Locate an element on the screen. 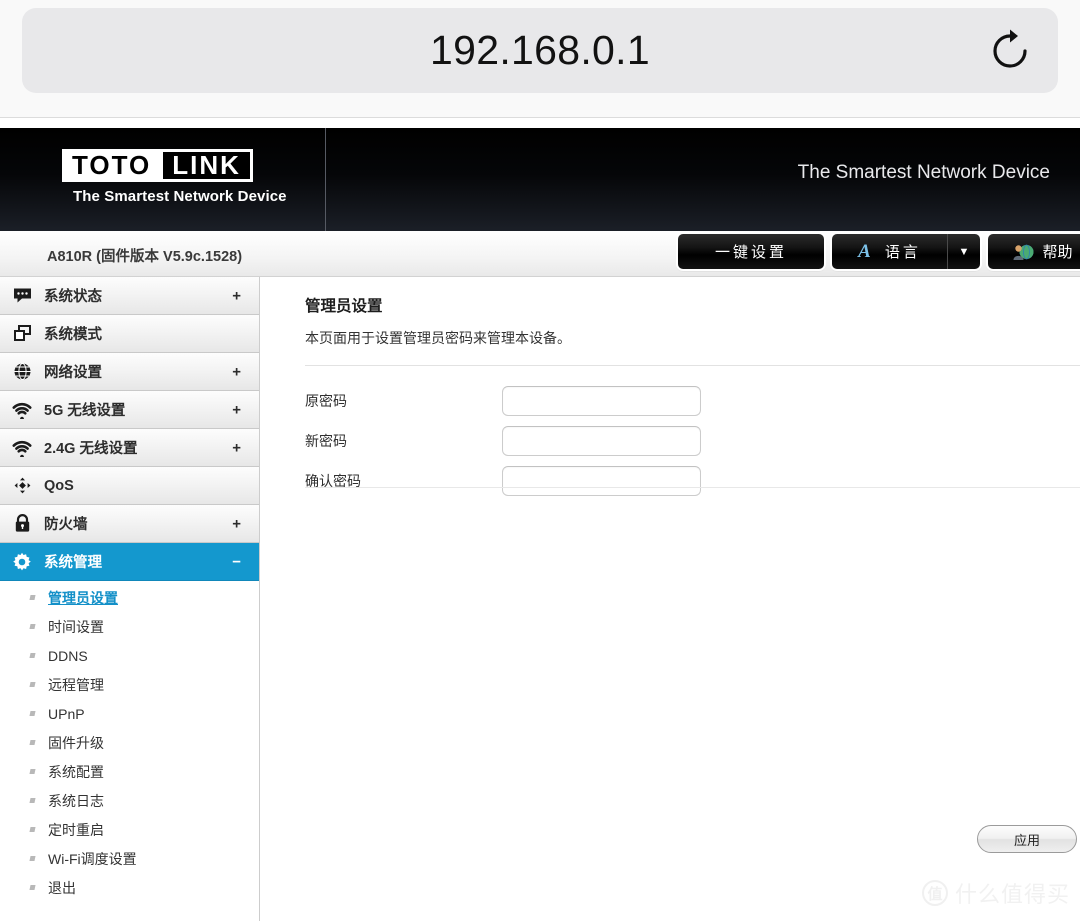  sidebar-subitem-admin-settings: 管理员设置 is located at coordinates (129, 597).